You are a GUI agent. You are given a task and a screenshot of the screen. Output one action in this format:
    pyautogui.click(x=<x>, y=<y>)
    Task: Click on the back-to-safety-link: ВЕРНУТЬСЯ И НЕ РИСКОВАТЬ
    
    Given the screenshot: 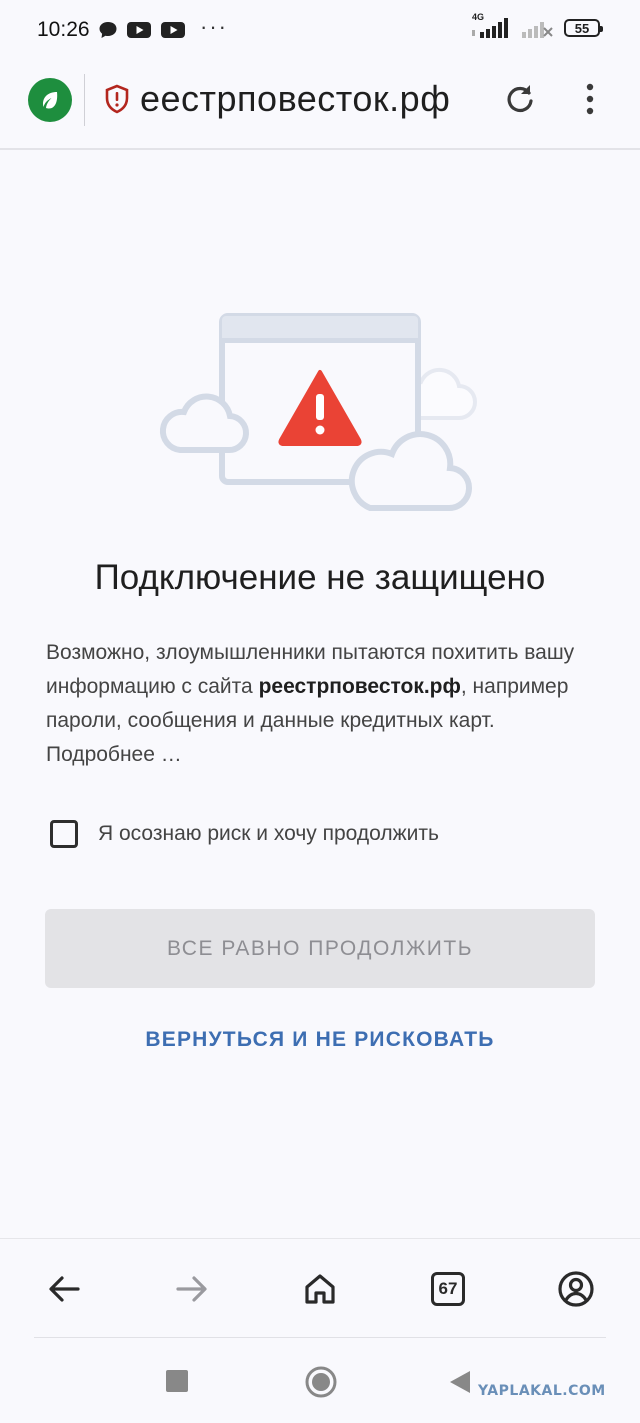 What is the action you would take?
    pyautogui.click(x=320, y=1040)
    